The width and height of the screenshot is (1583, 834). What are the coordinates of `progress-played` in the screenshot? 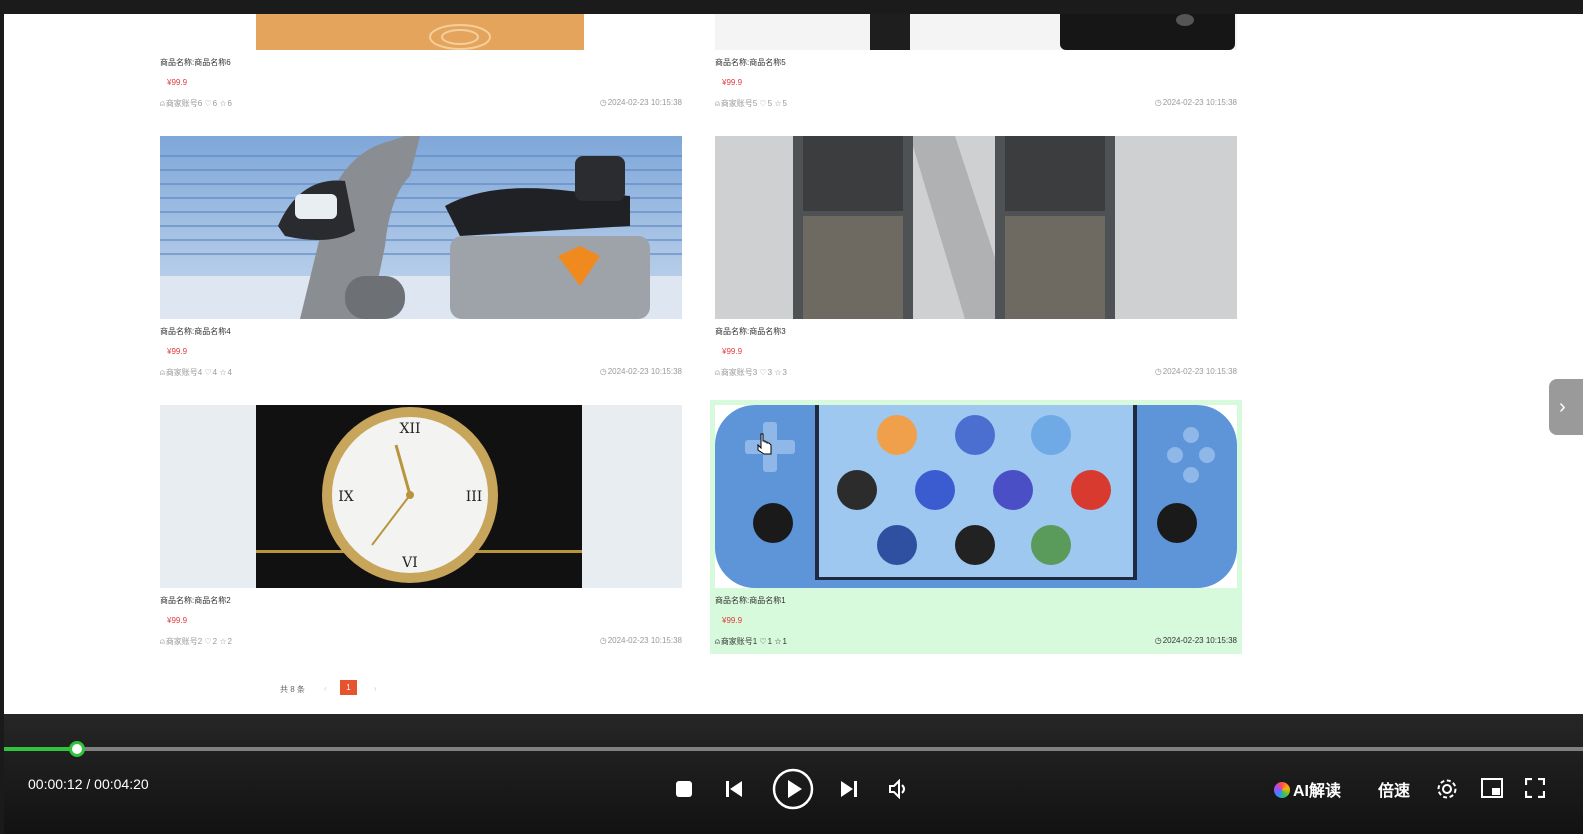 It's located at (40, 749).